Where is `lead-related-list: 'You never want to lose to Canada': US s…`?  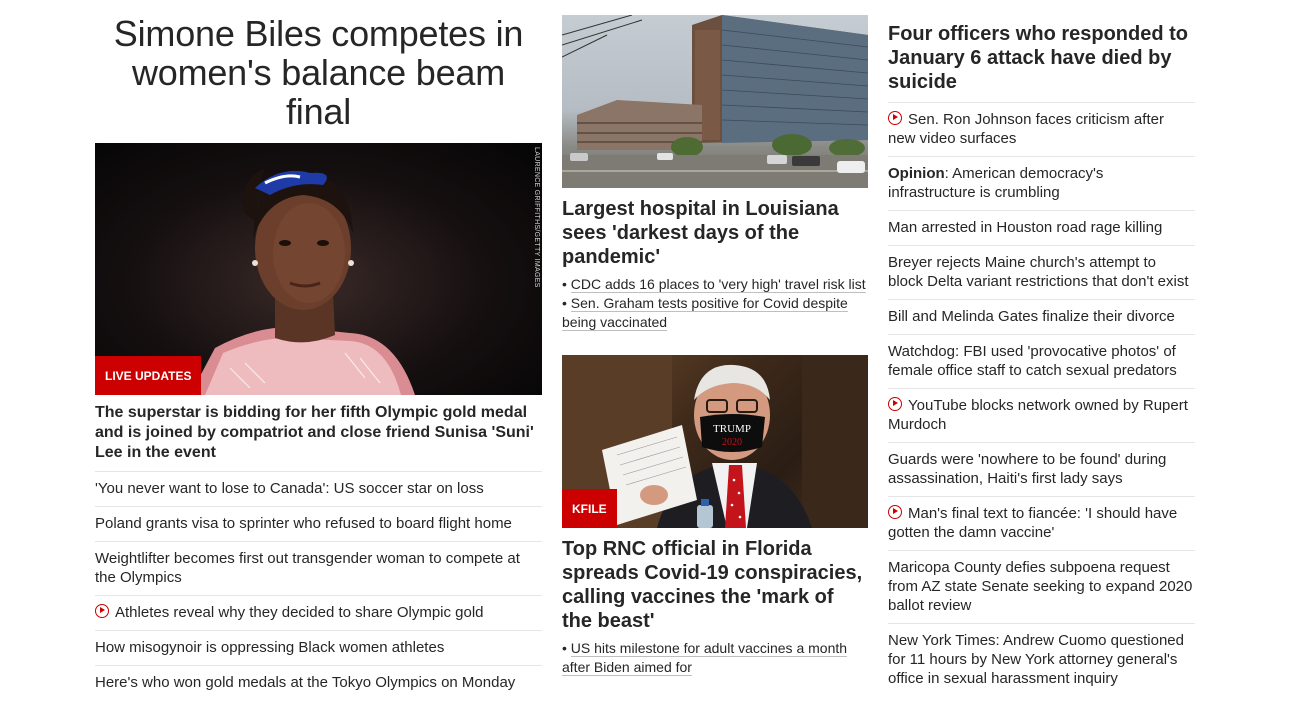
lead-related-list: 'You never want to lose to Canada': US s… is located at coordinates (318, 586).